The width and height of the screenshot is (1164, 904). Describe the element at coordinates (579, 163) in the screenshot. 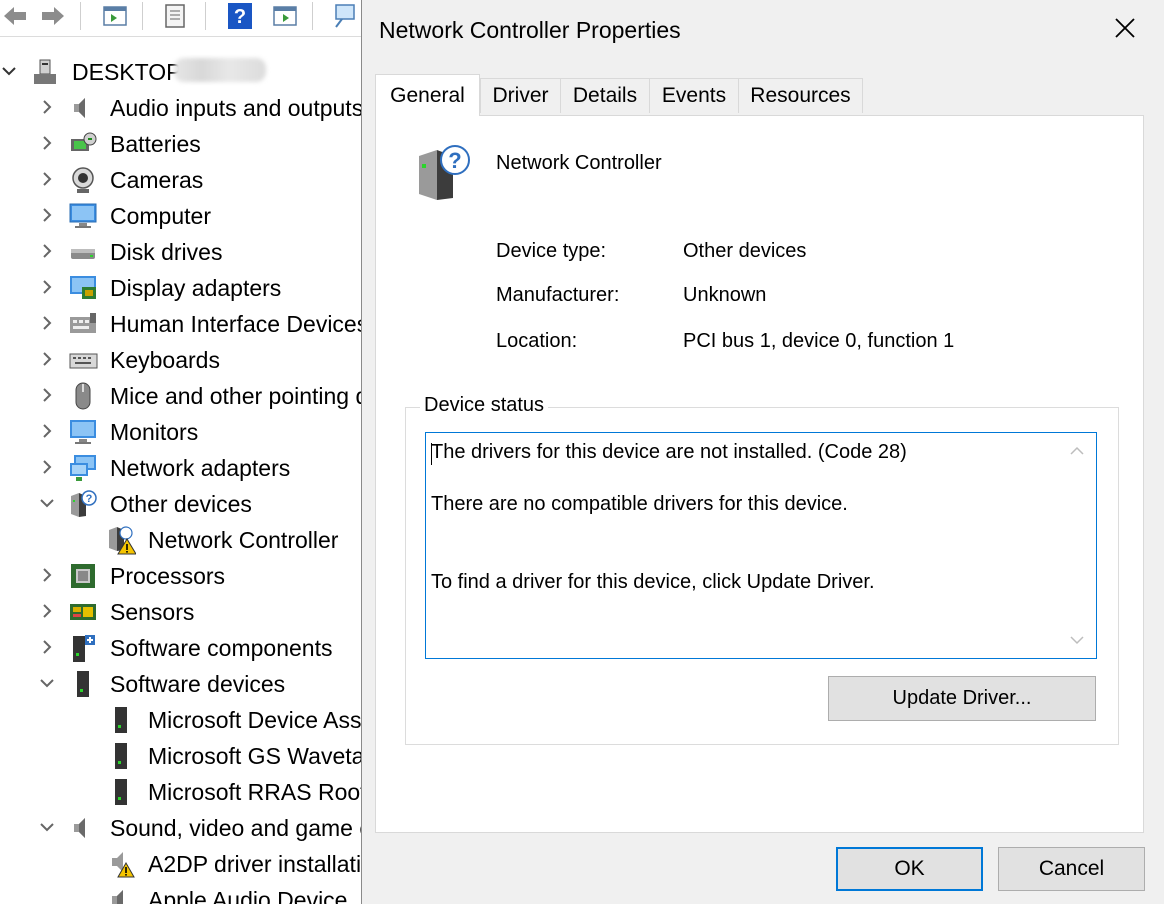

I see `device-name: Network Controller` at that location.